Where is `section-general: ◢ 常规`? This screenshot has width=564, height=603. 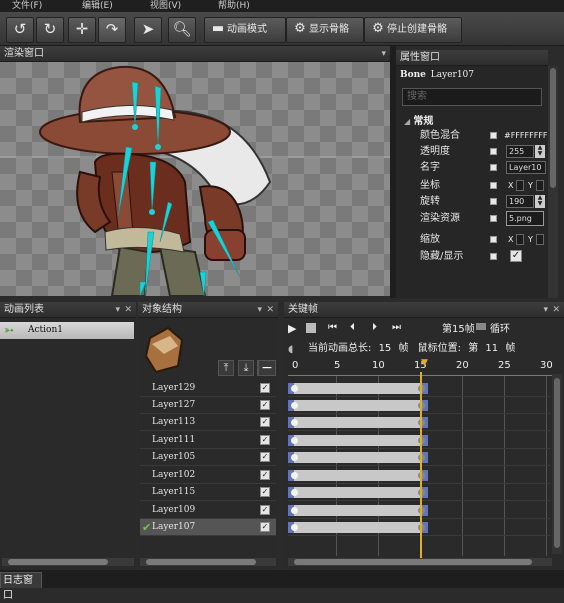
section-general: ◢ 常规 is located at coordinates (474, 122).